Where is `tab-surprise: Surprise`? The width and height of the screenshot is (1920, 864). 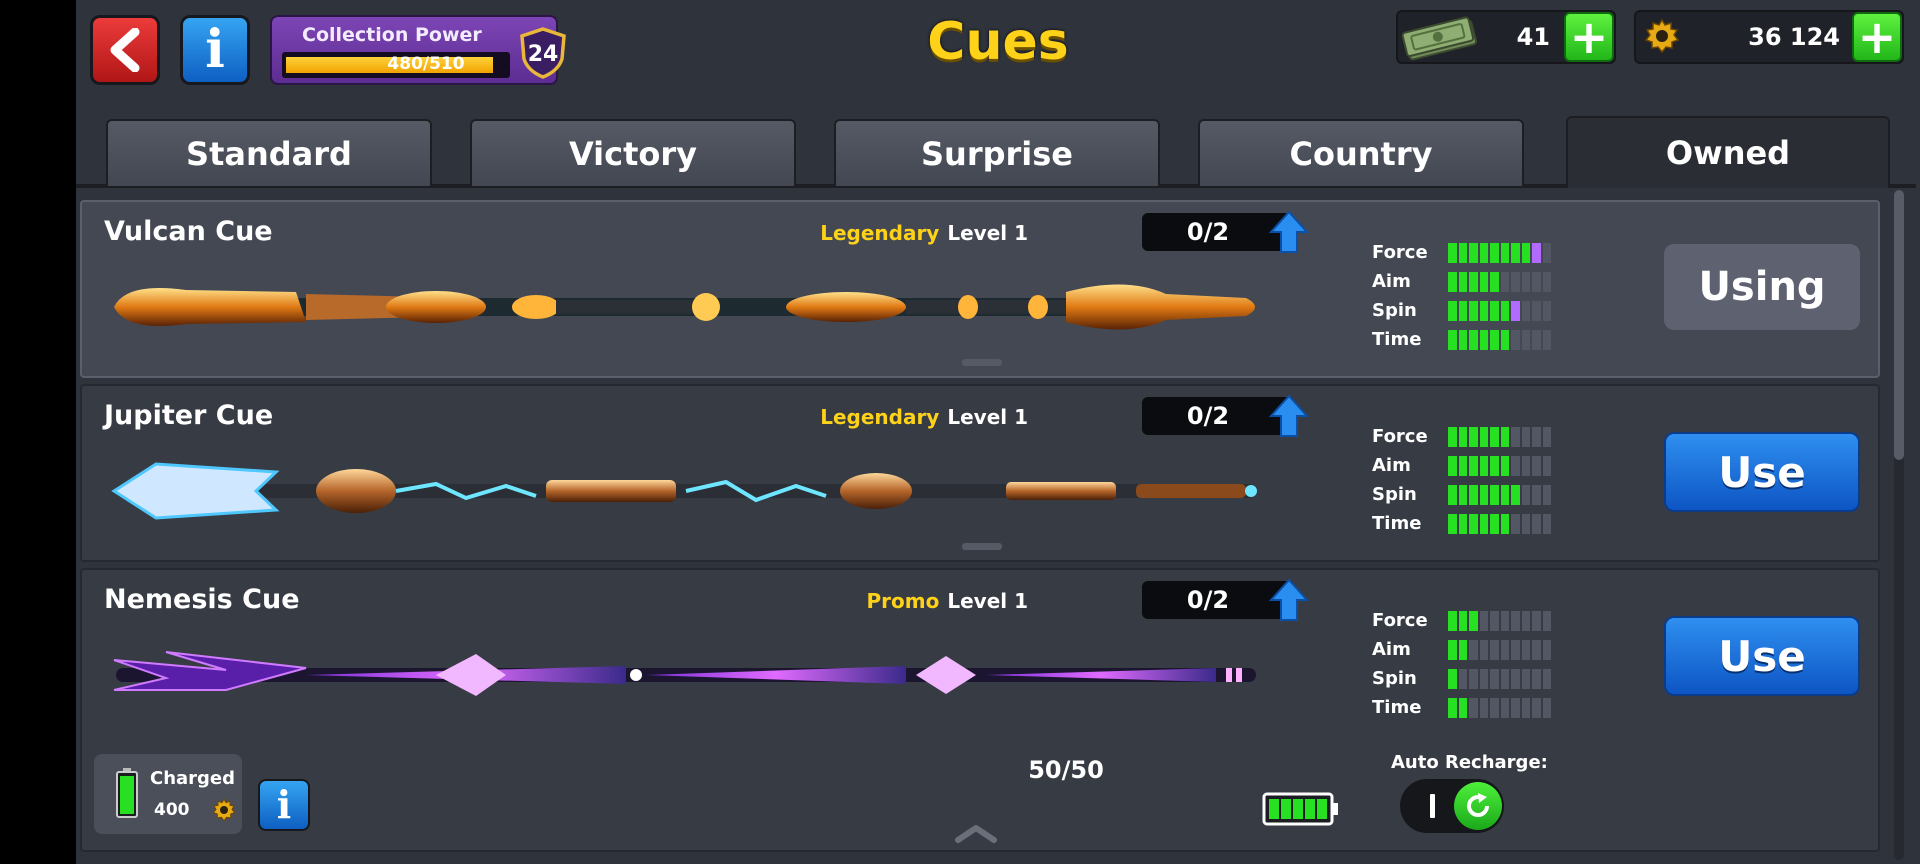 tab-surprise: Surprise is located at coordinates (997, 152).